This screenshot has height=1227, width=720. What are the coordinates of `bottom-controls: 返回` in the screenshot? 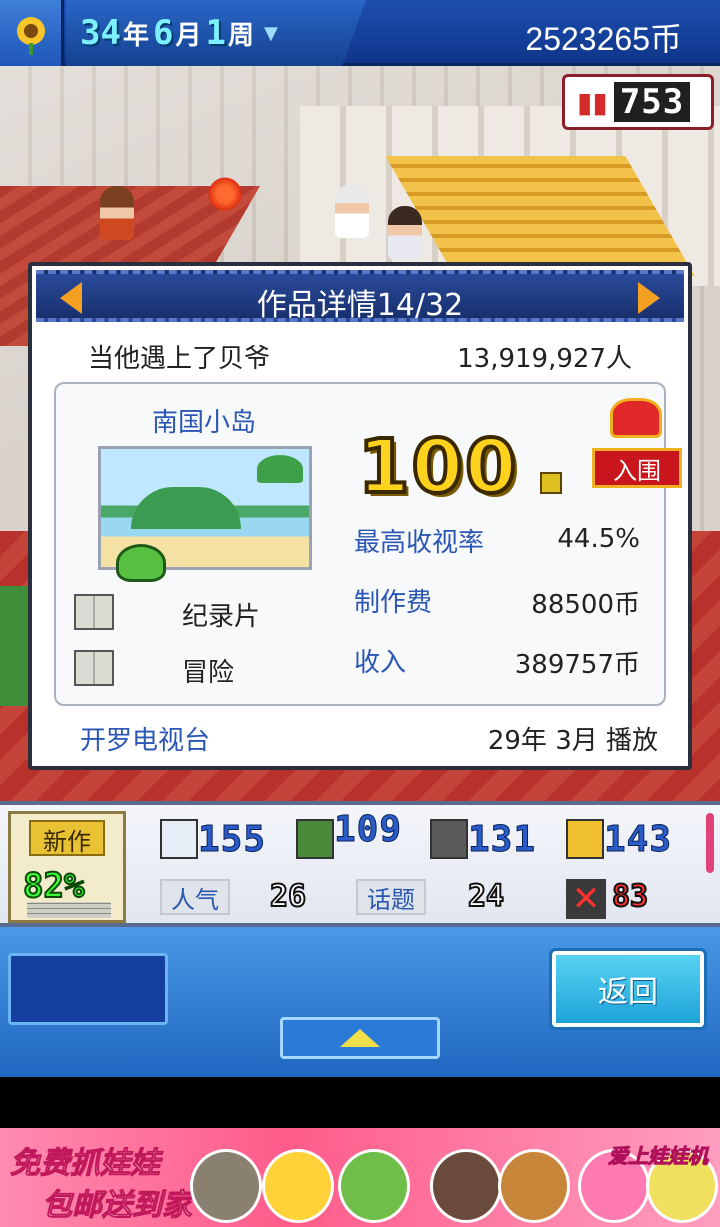 It's located at (360, 1002).